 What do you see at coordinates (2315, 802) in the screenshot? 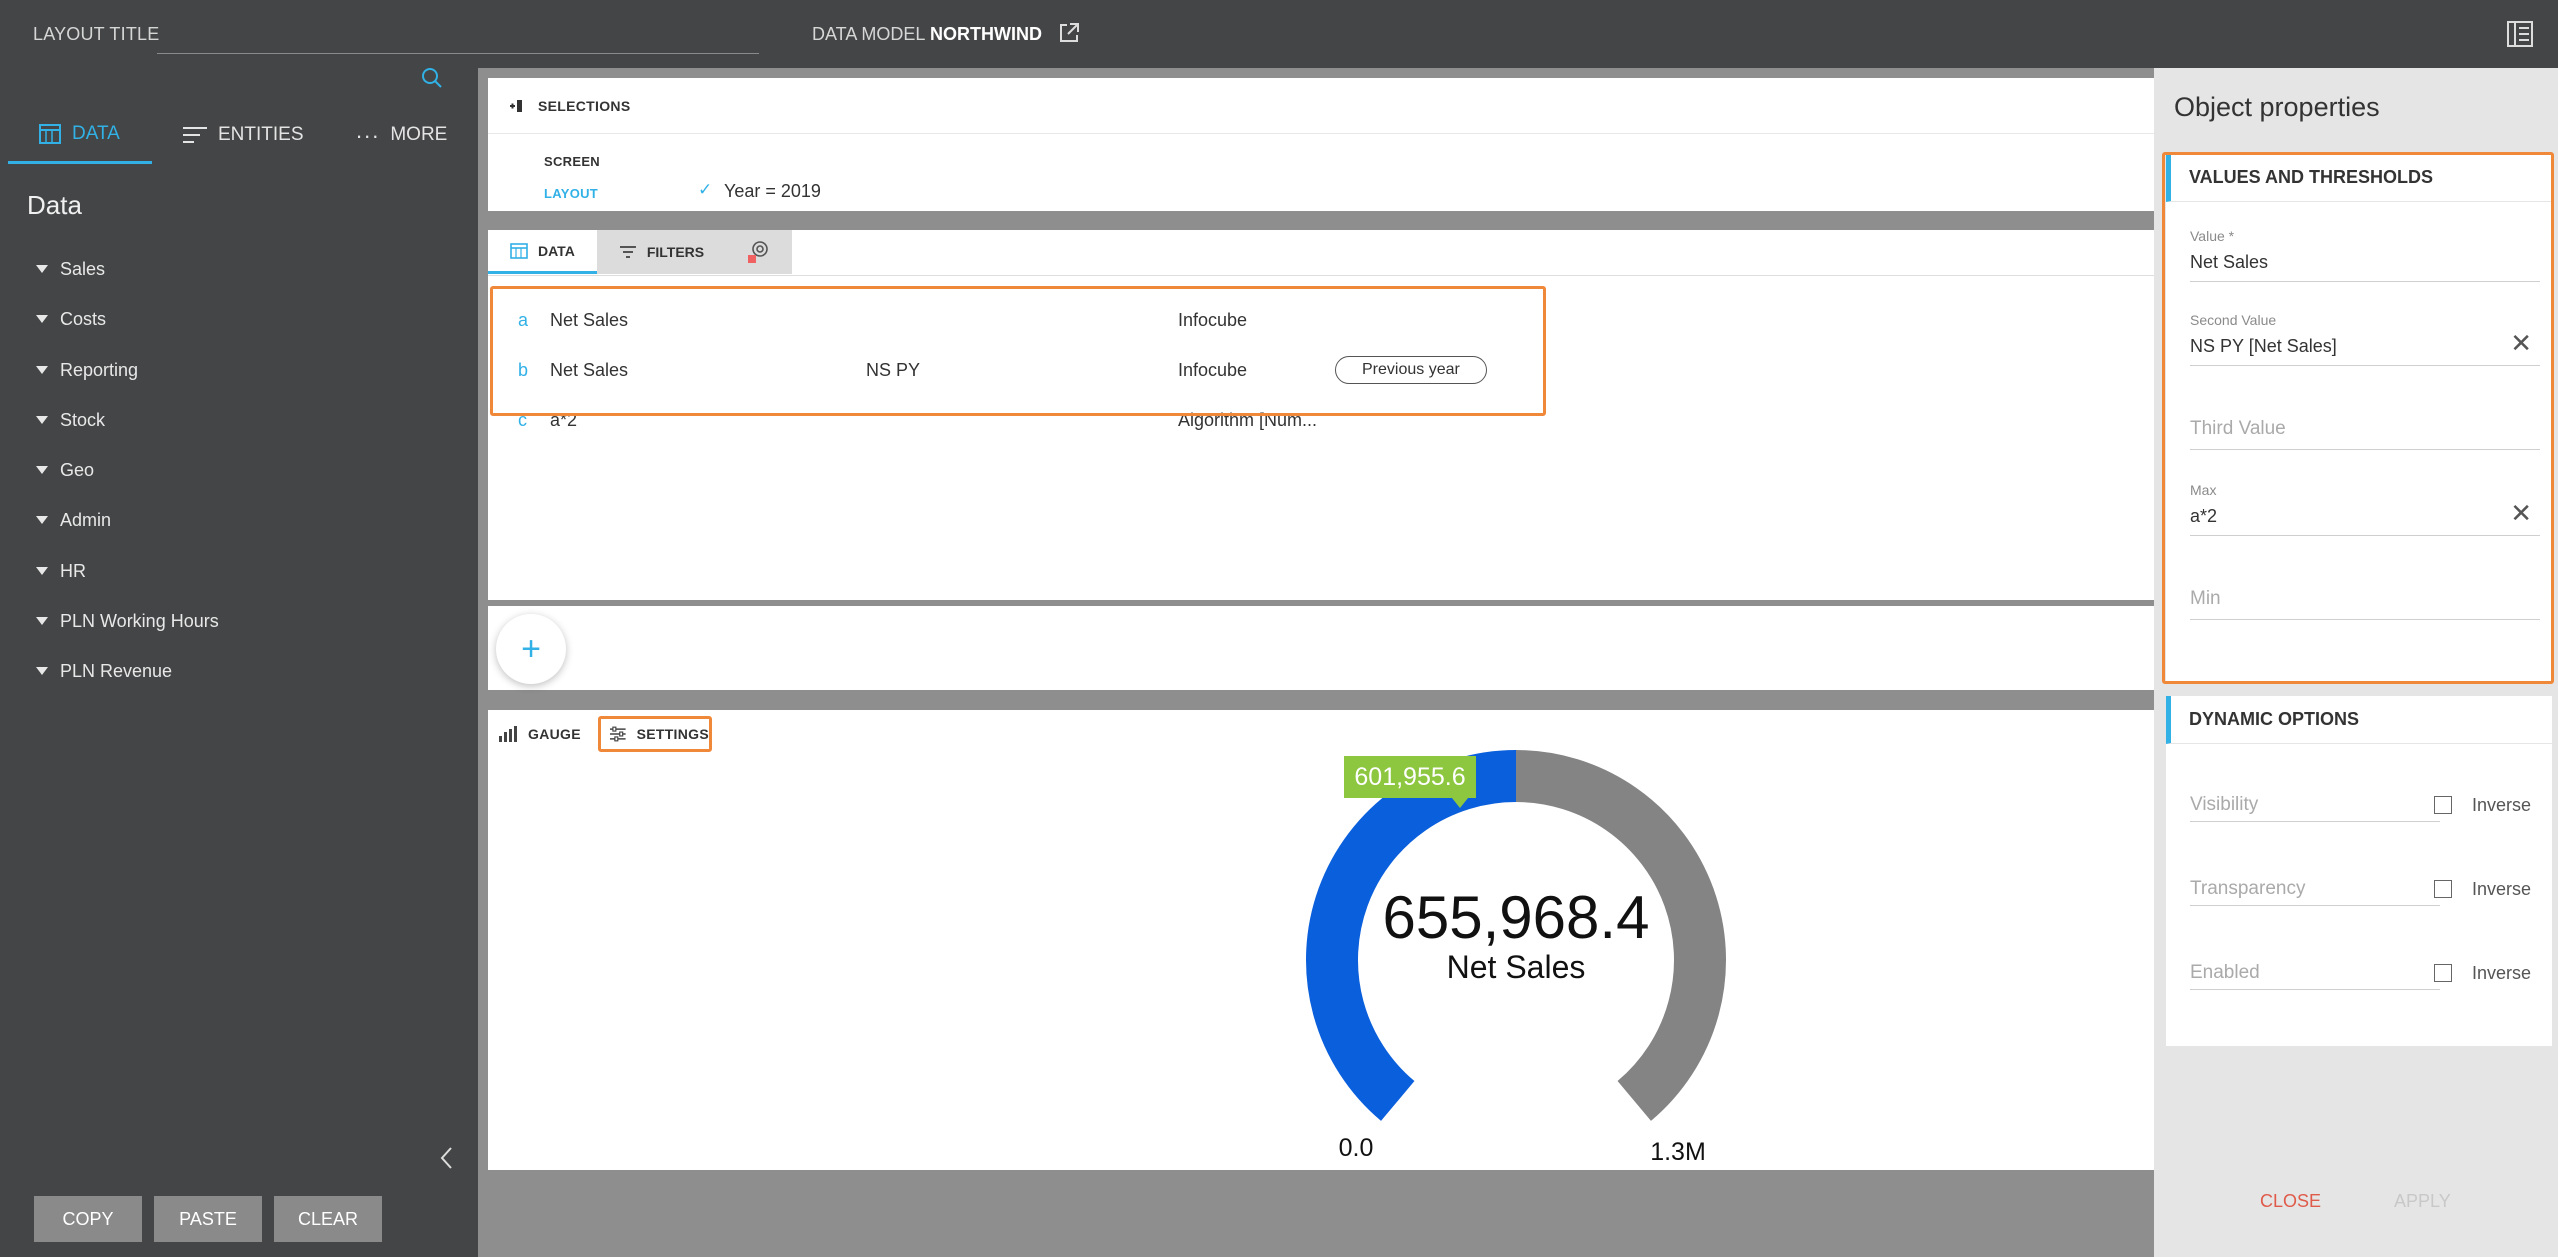
I see `visibility-field: Visibility` at bounding box center [2315, 802].